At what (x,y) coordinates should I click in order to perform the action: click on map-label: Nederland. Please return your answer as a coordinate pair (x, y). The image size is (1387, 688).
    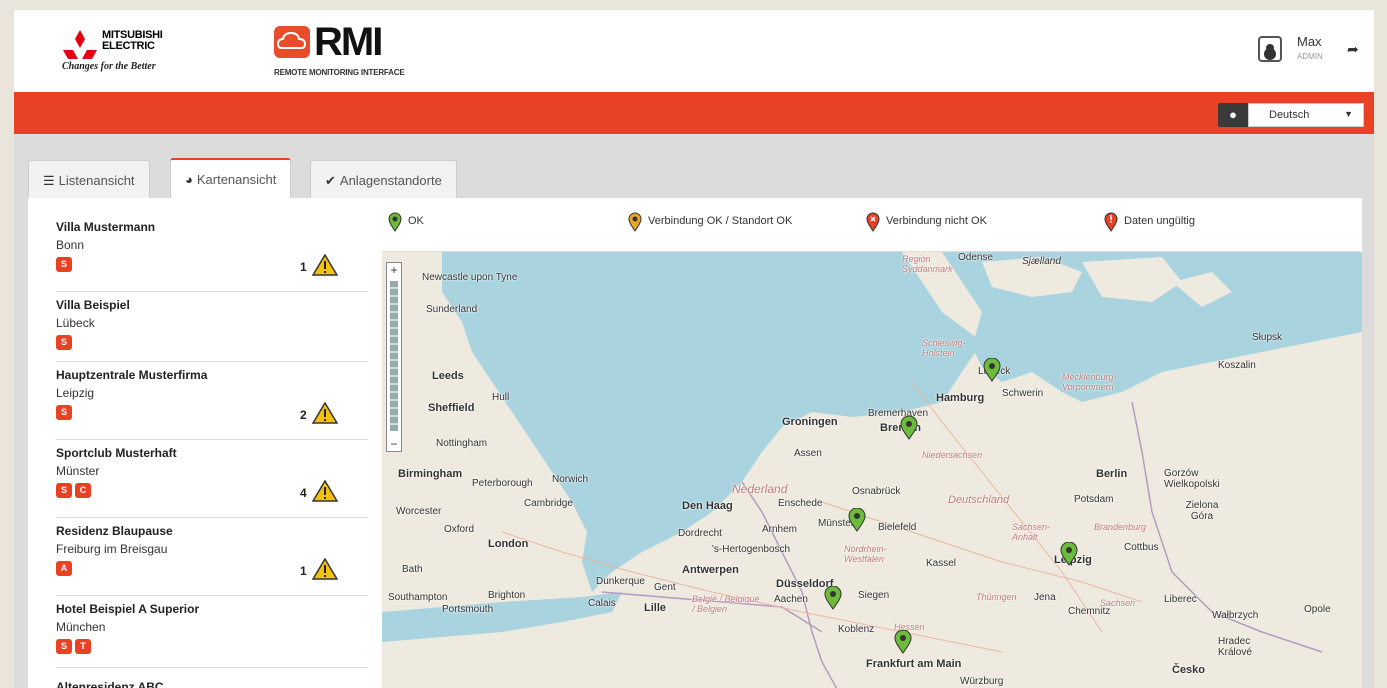
    Looking at the image, I should click on (760, 489).